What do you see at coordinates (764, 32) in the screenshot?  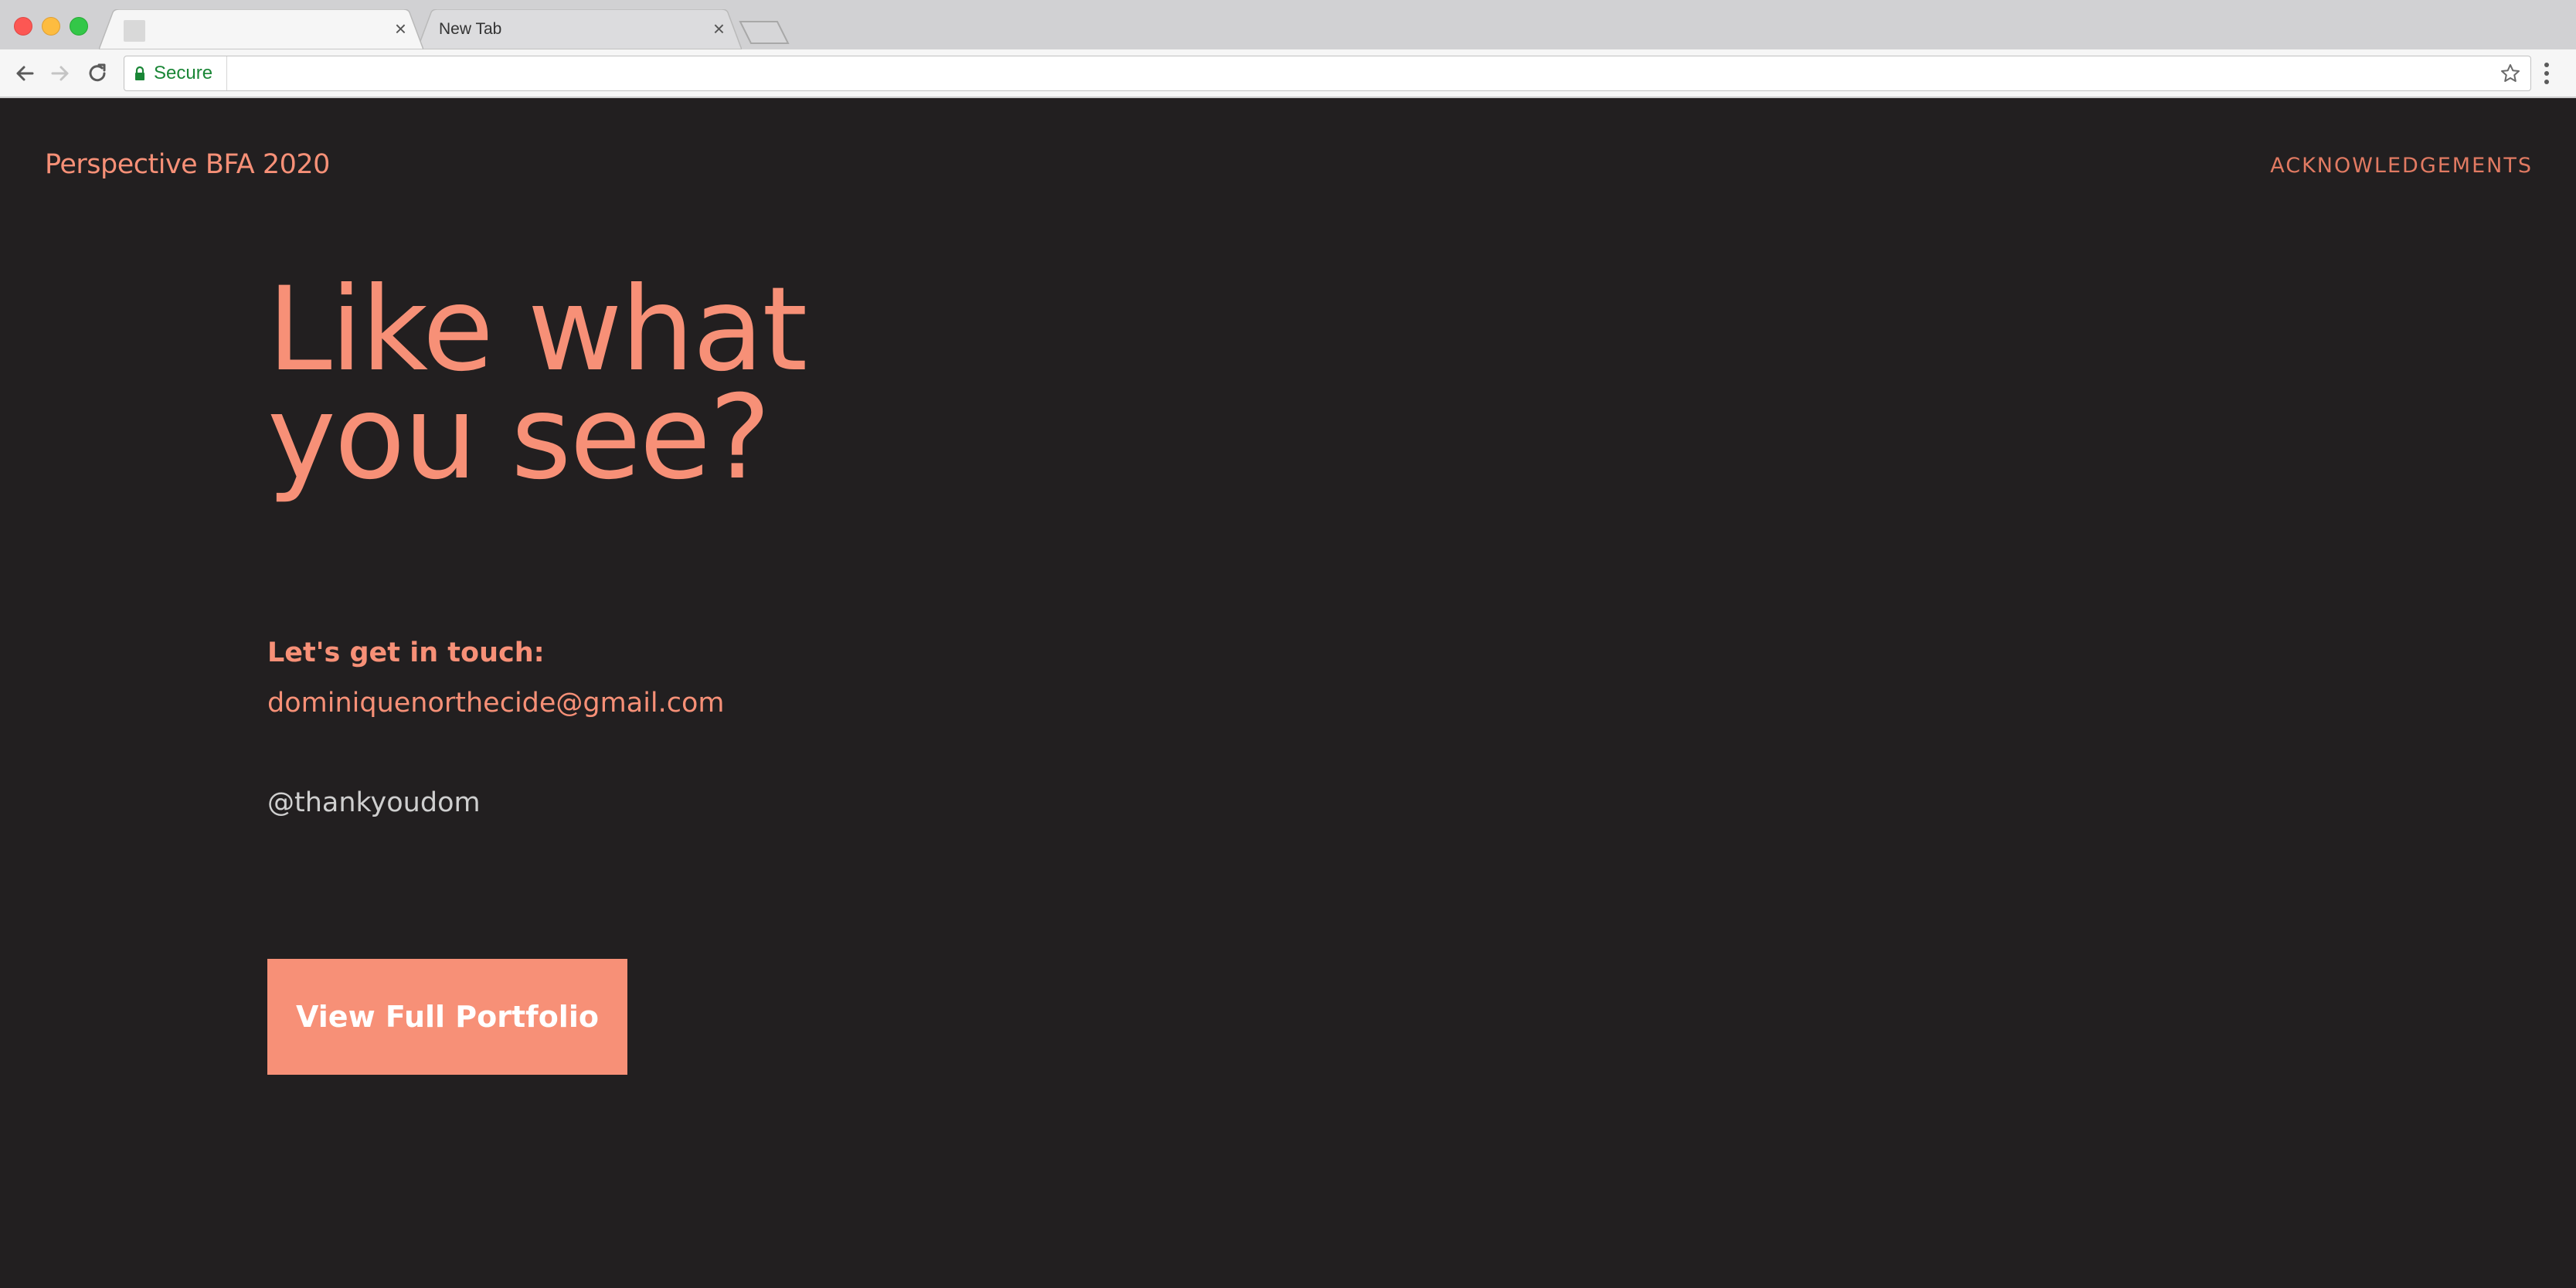 I see `new-tab-button` at bounding box center [764, 32].